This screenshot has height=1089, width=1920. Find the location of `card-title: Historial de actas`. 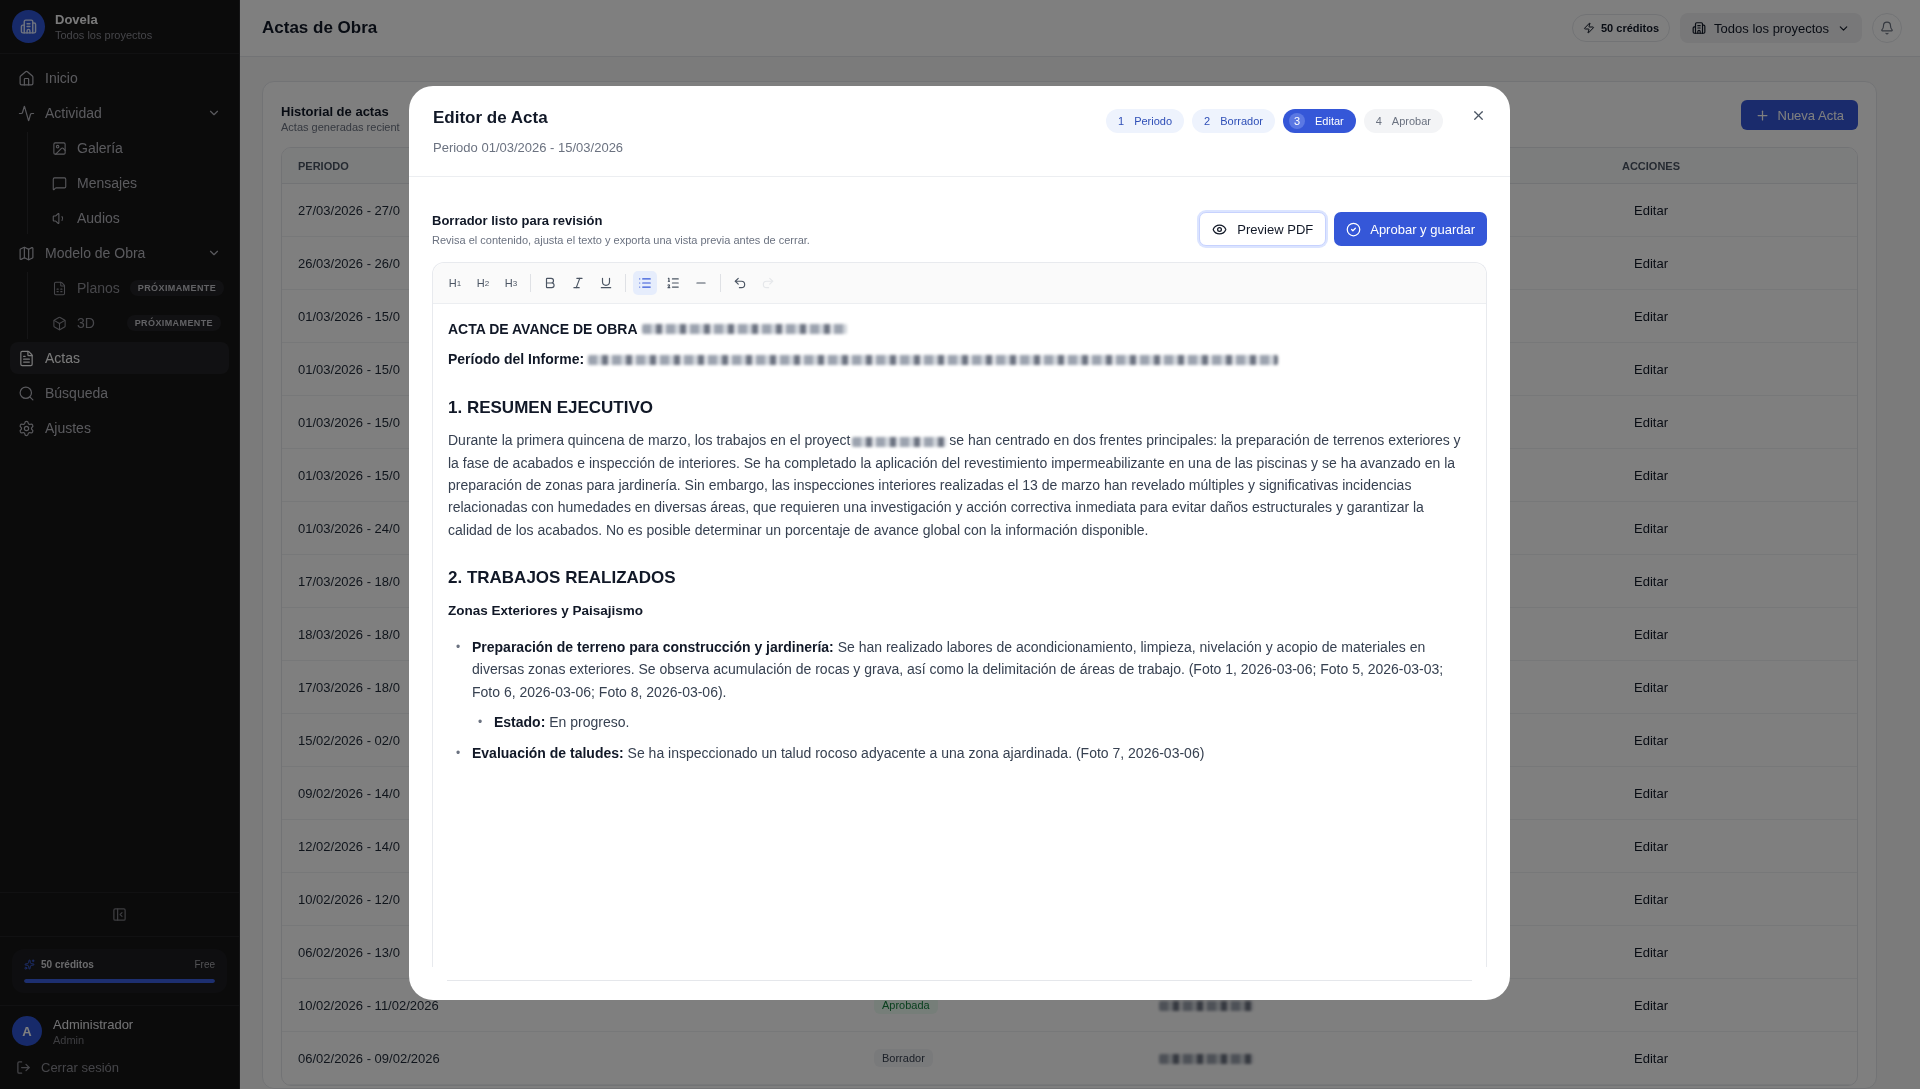

card-title: Historial de actas is located at coordinates (335, 111).